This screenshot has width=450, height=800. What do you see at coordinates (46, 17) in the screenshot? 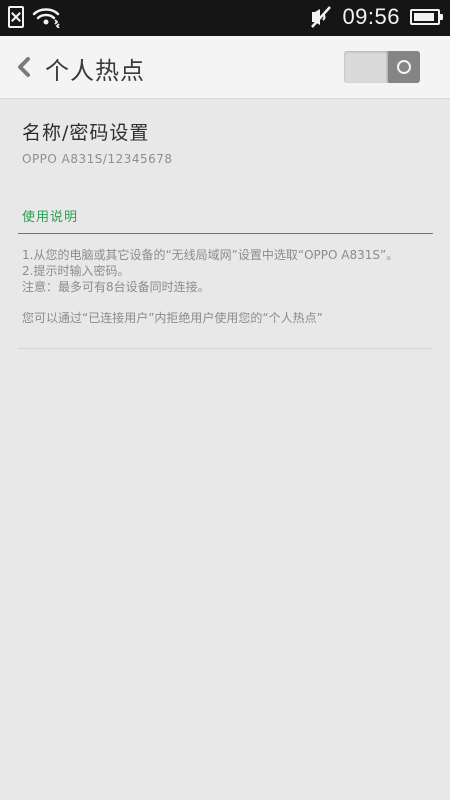
I see `wifi-hotspot-icon` at bounding box center [46, 17].